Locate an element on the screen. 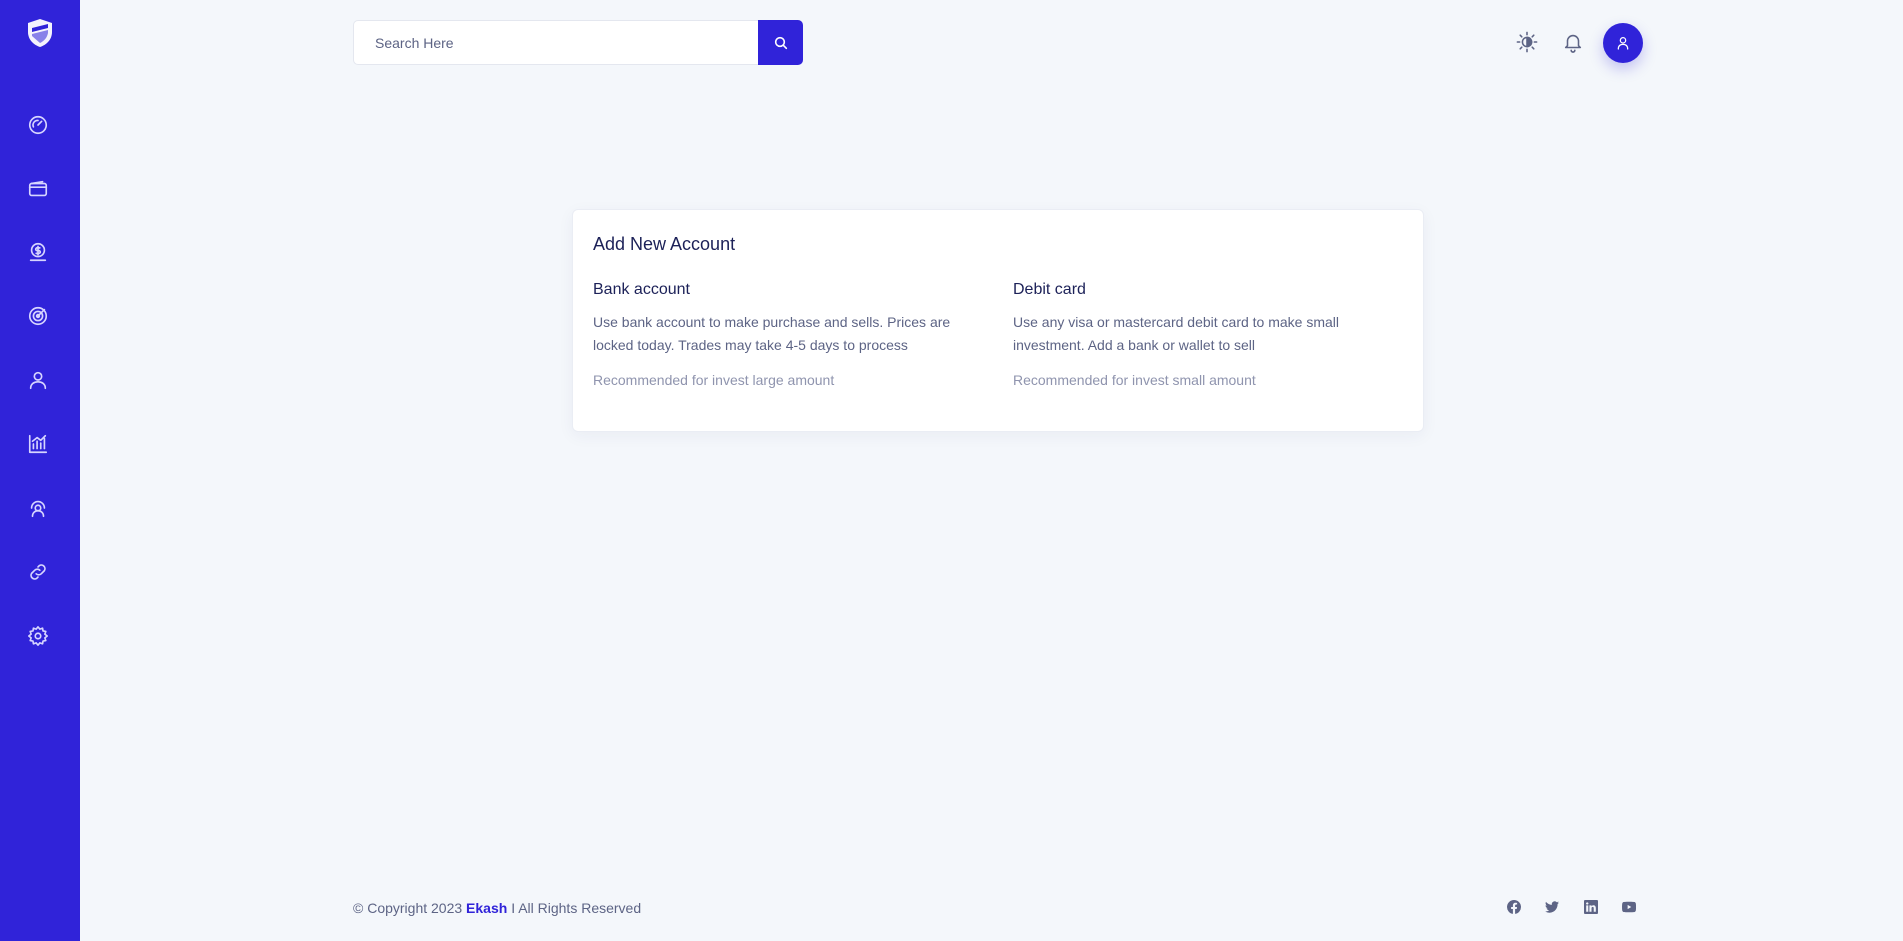 This screenshot has height=941, width=1903. search-icon is located at coordinates (780, 42).